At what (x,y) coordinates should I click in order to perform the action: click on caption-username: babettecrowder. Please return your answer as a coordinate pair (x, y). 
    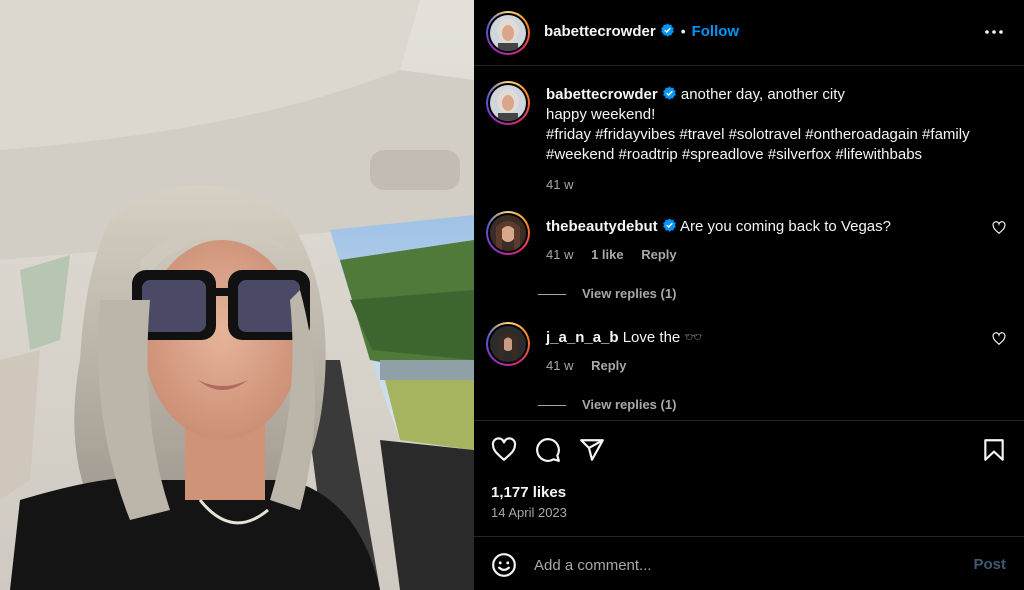
    Looking at the image, I should click on (602, 94).